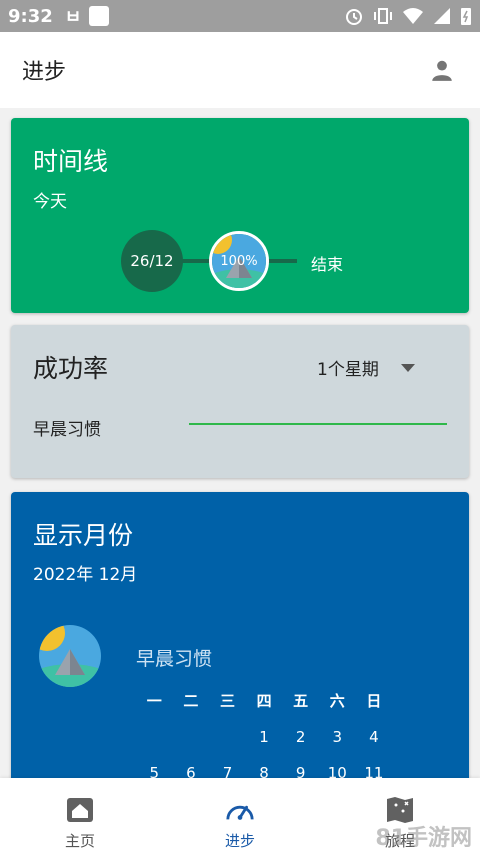  What do you see at coordinates (466, 16) in the screenshot?
I see `battery-icon` at bounding box center [466, 16].